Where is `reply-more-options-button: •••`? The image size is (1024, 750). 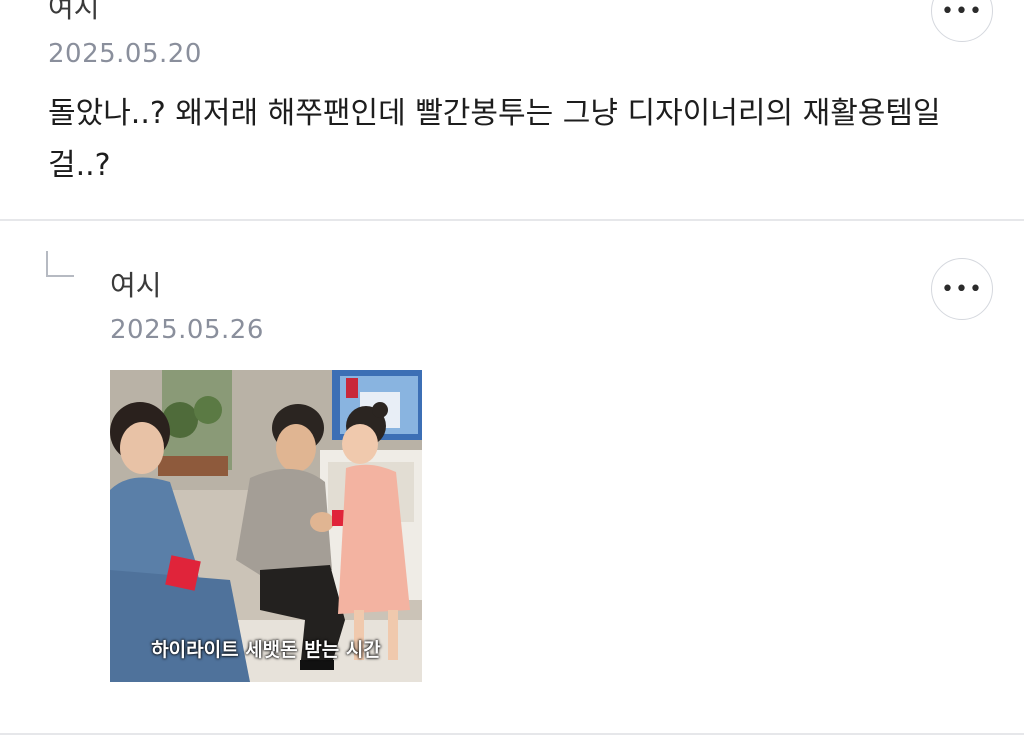 reply-more-options-button: ••• is located at coordinates (962, 289).